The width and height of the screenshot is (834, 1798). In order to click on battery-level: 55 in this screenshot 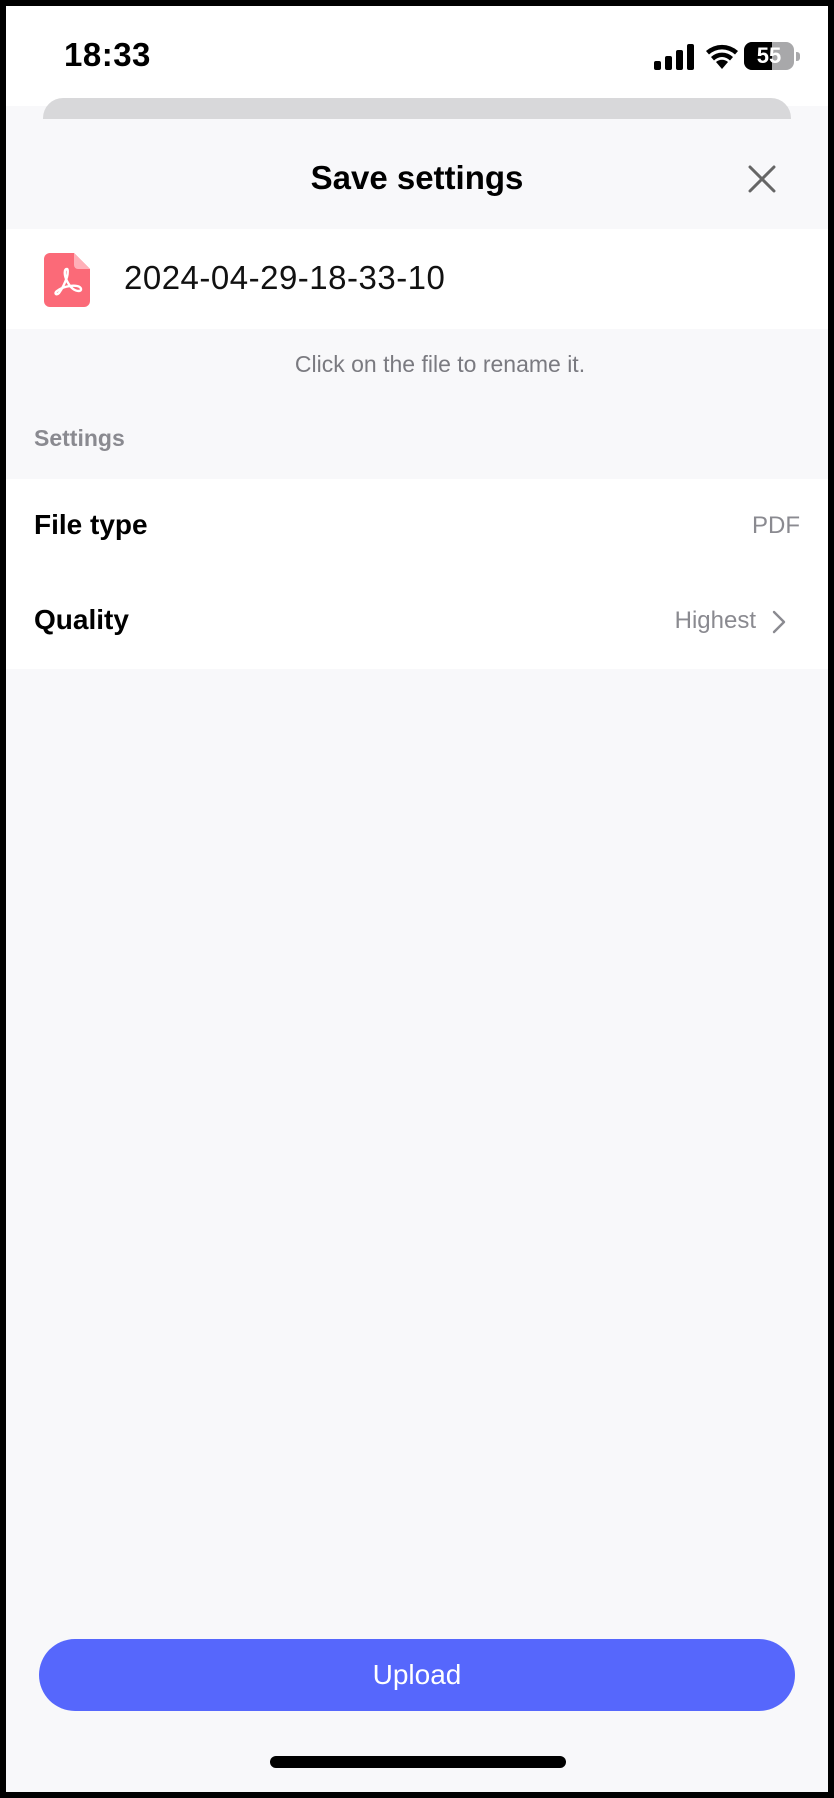, I will do `click(769, 55)`.